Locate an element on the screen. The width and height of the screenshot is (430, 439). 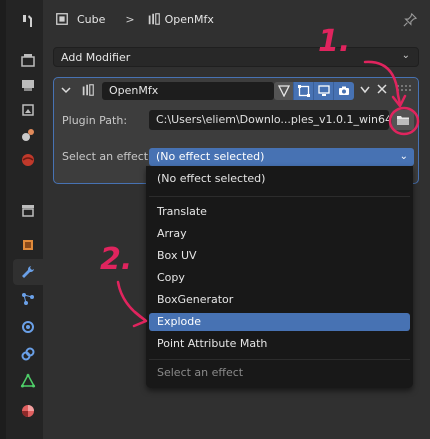
dropdown-item-translate: Translate is located at coordinates (279, 212).